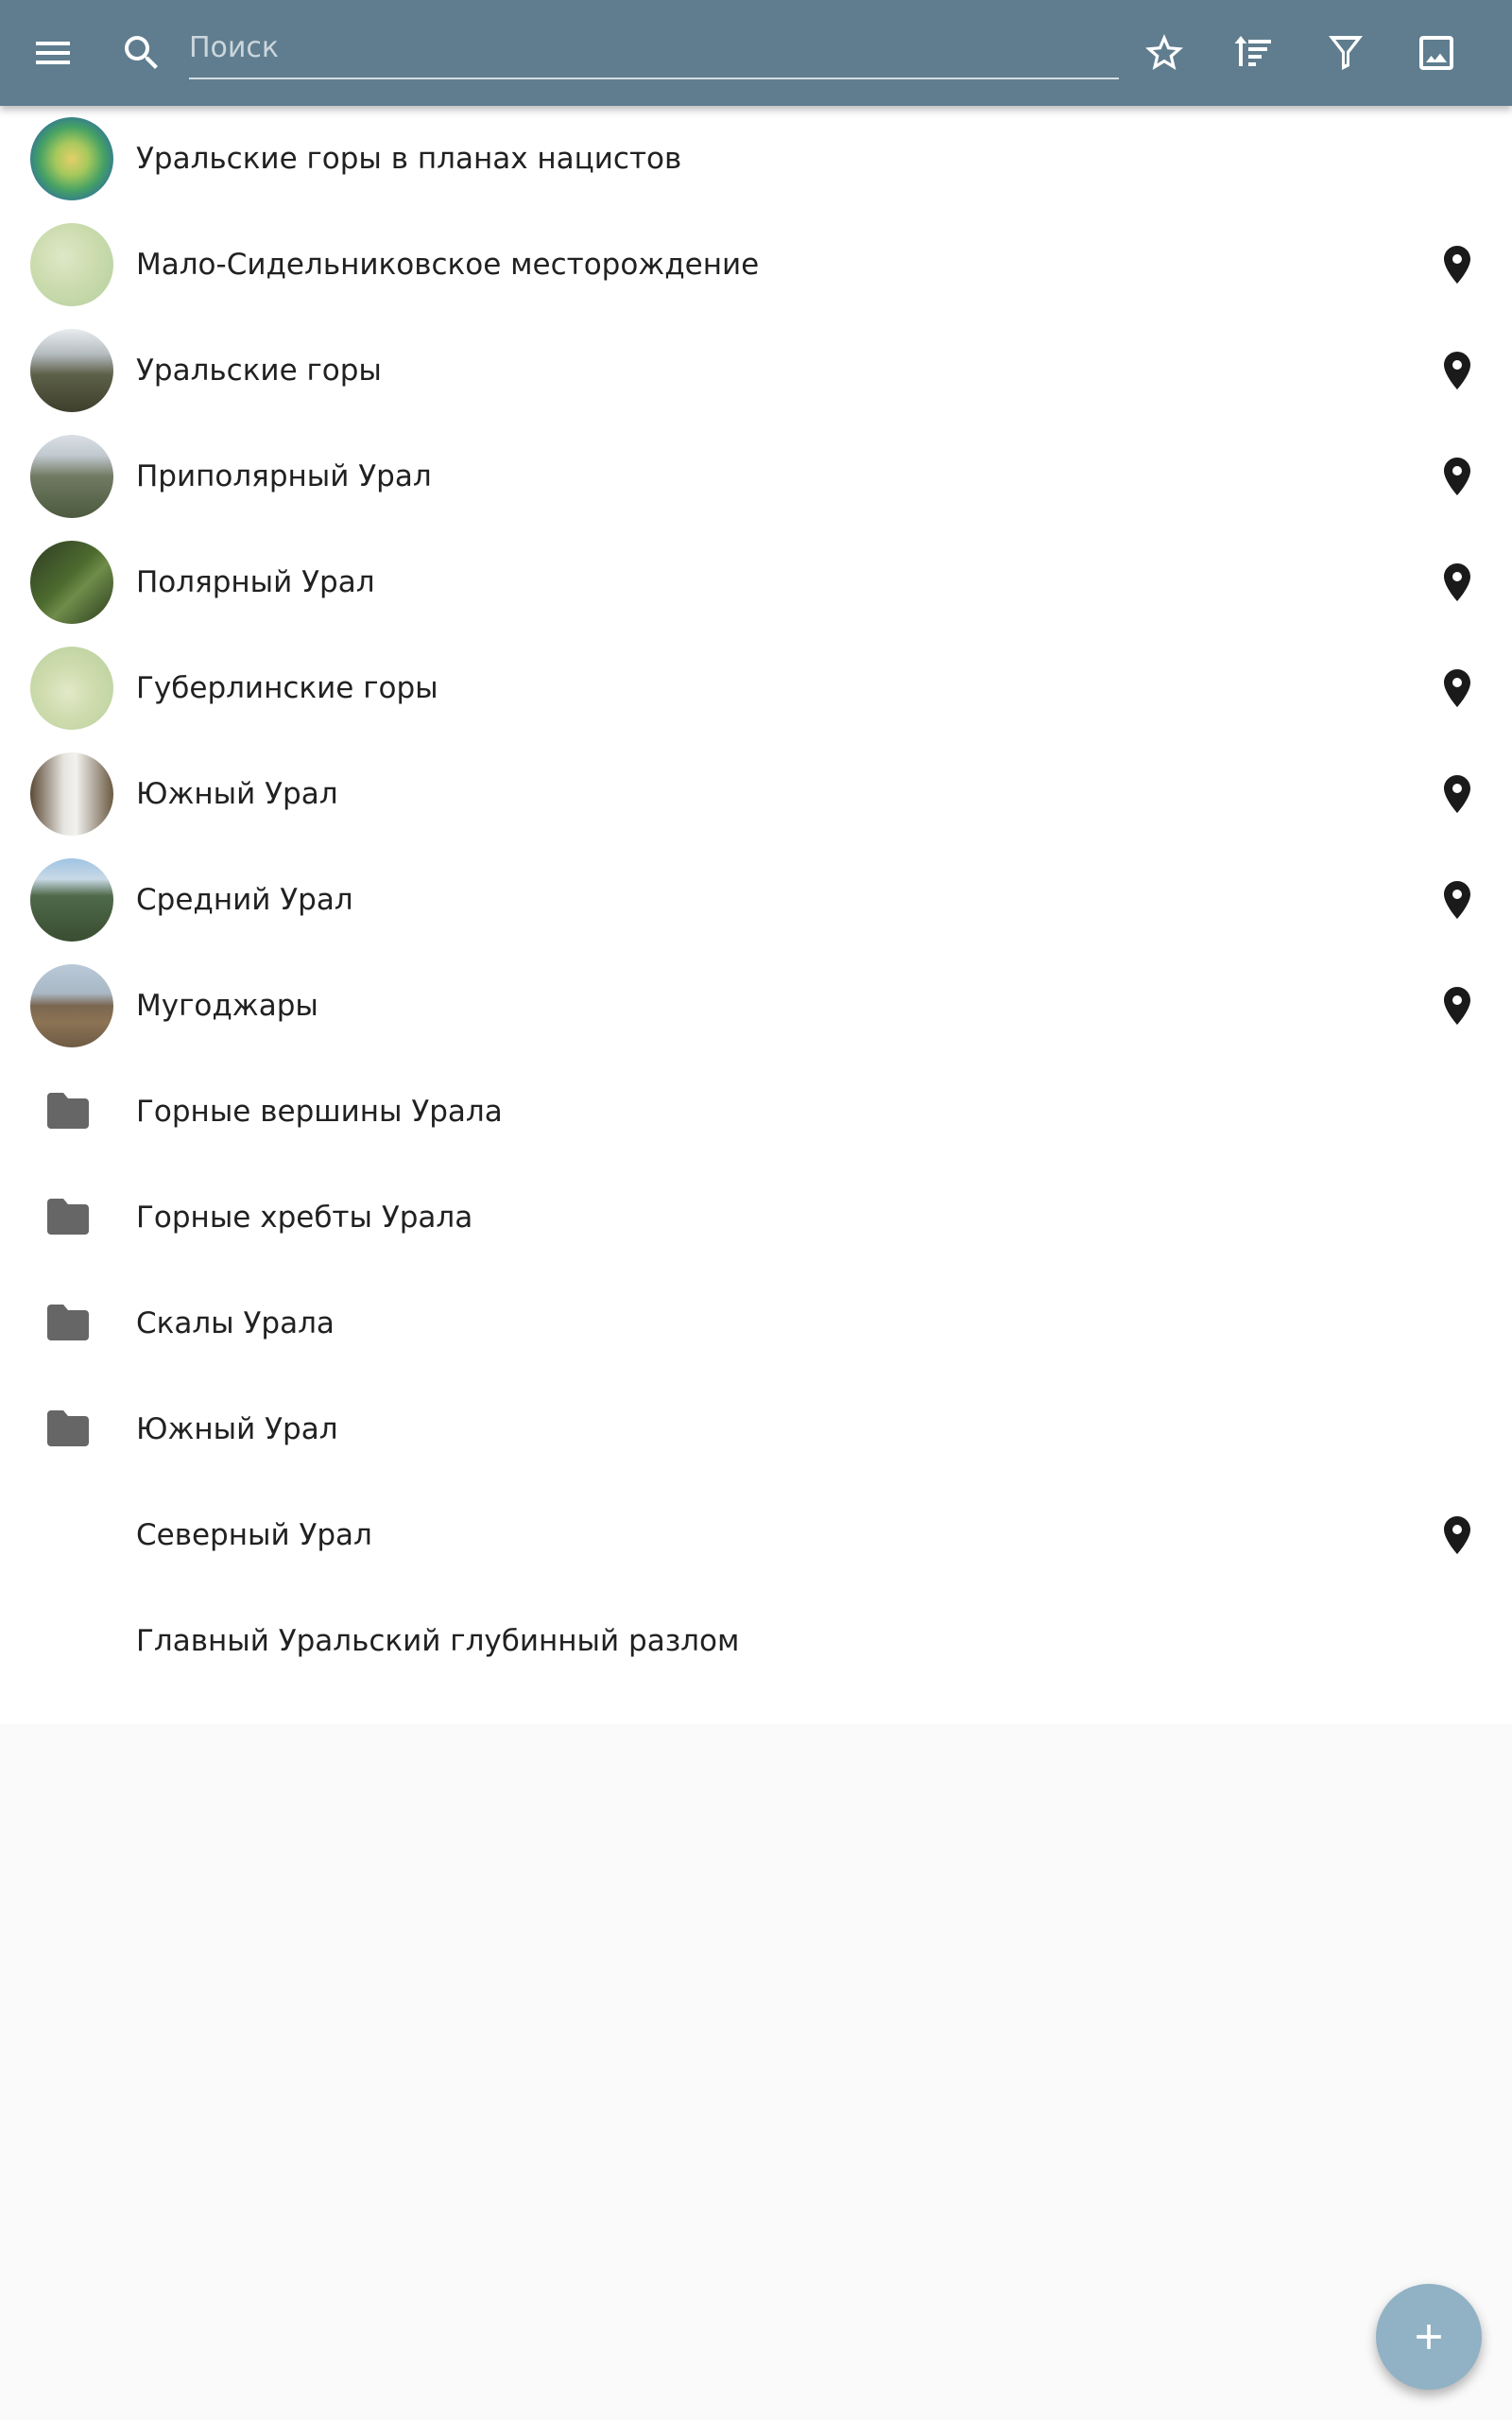 This screenshot has height=2420, width=1512. What do you see at coordinates (756, 476) in the screenshot?
I see `list-item: Приполярный Урал` at bounding box center [756, 476].